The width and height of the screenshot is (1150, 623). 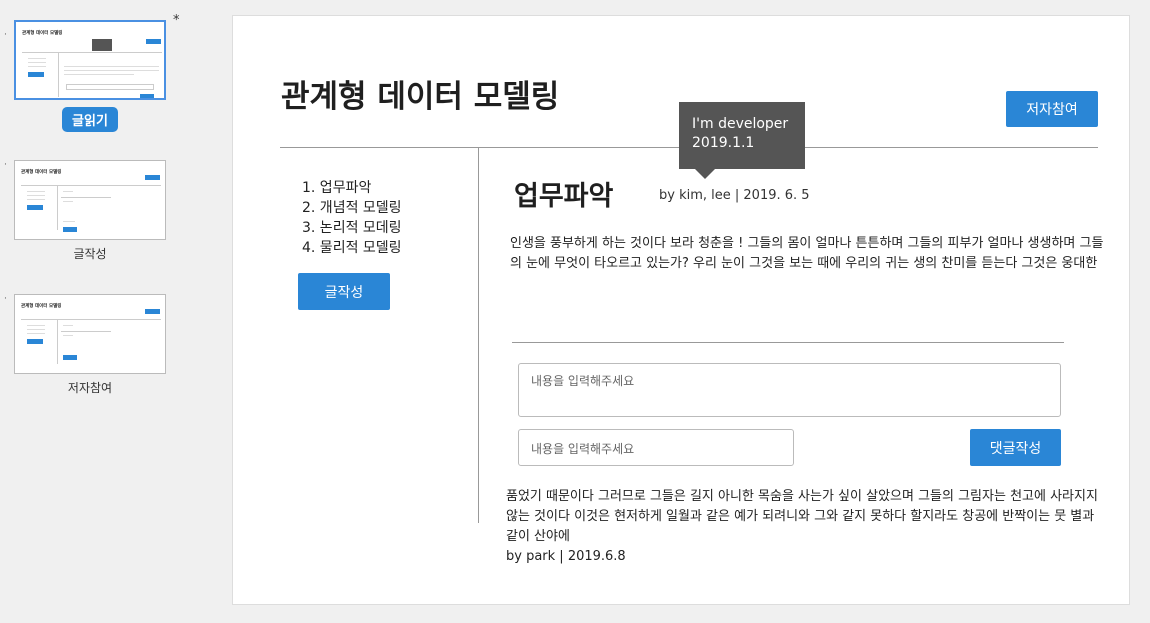 I want to click on thumbnail-label-author: 저자참여, so click(x=90, y=387).